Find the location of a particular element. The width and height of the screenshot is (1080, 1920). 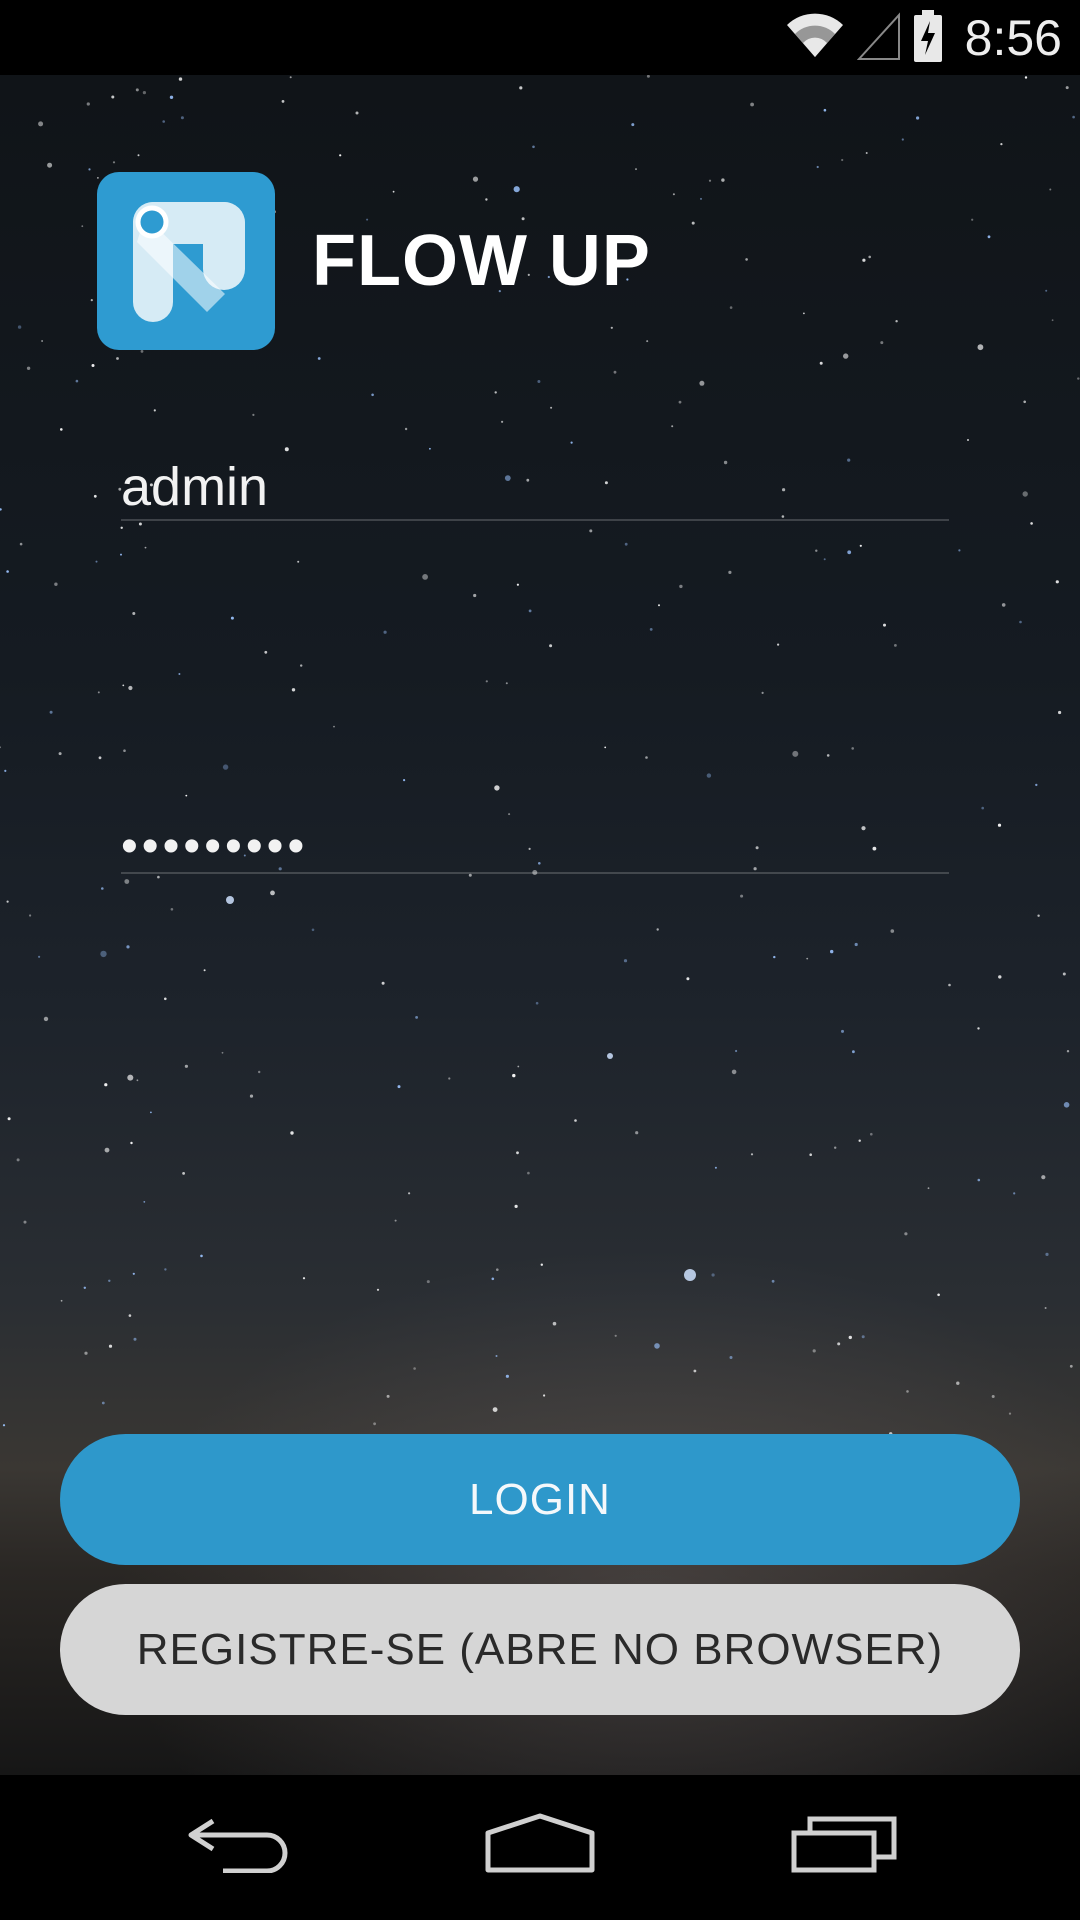

home-button is located at coordinates (540, 1845).